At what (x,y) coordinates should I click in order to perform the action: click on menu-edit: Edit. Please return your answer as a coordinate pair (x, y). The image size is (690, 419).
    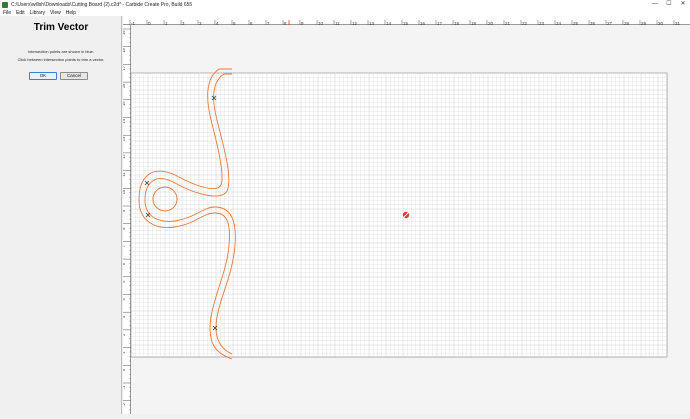
    Looking at the image, I should click on (20, 13).